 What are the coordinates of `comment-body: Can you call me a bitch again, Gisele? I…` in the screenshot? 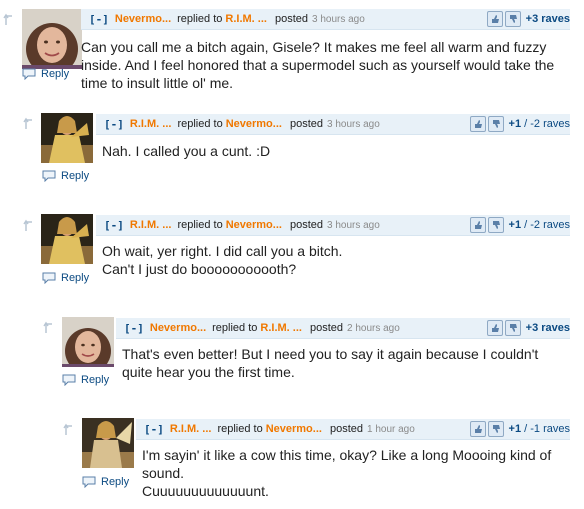 It's located at (318, 65).